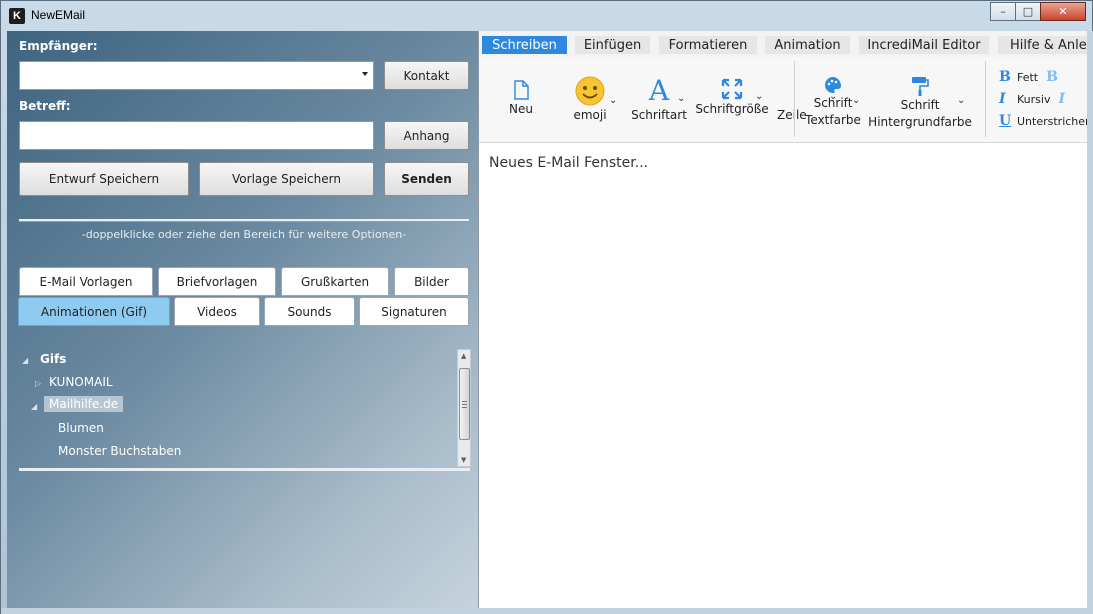 The height and width of the screenshot is (614, 1093). I want to click on recipient-label: Empfänger:, so click(58, 46).